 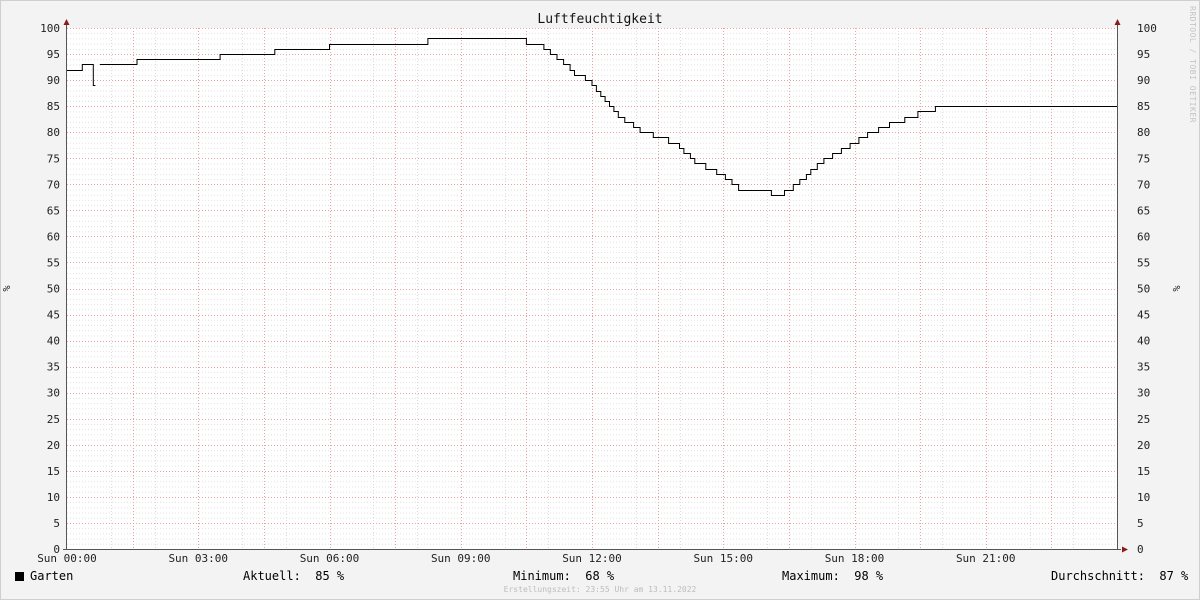 I want to click on legend-maximum: Maximum: 98 %, so click(x=832, y=576).